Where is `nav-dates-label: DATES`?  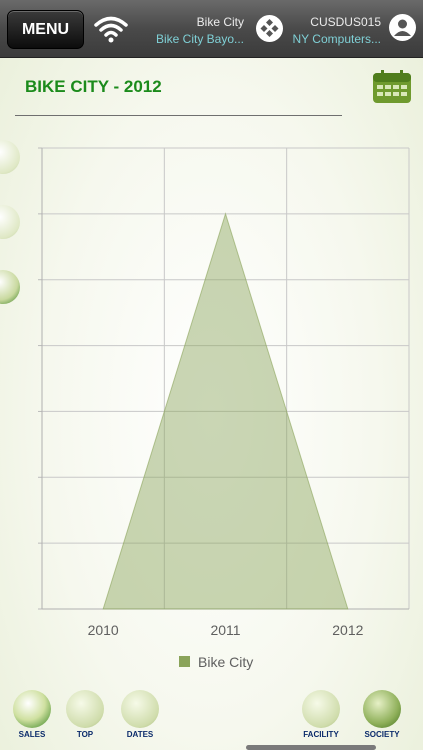 nav-dates-label: DATES is located at coordinates (140, 734).